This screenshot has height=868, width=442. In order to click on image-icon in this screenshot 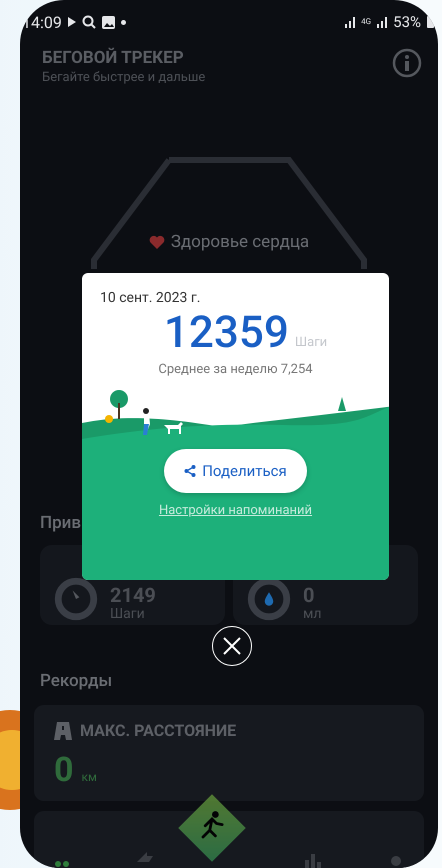, I will do `click(108, 22)`.